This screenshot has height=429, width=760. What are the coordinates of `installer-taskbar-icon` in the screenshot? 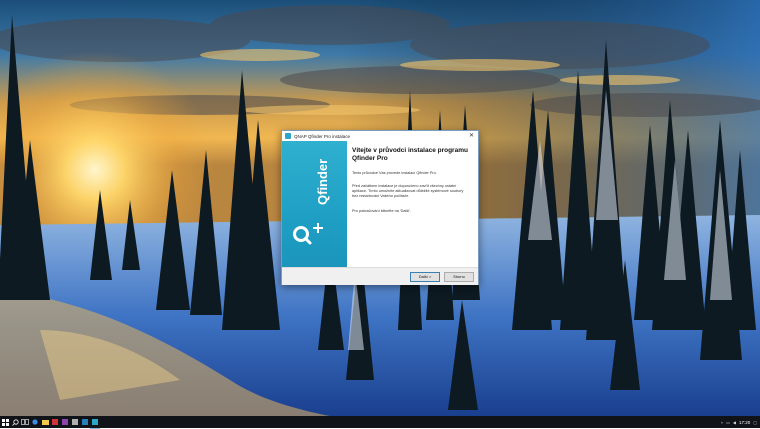 It's located at (95, 422).